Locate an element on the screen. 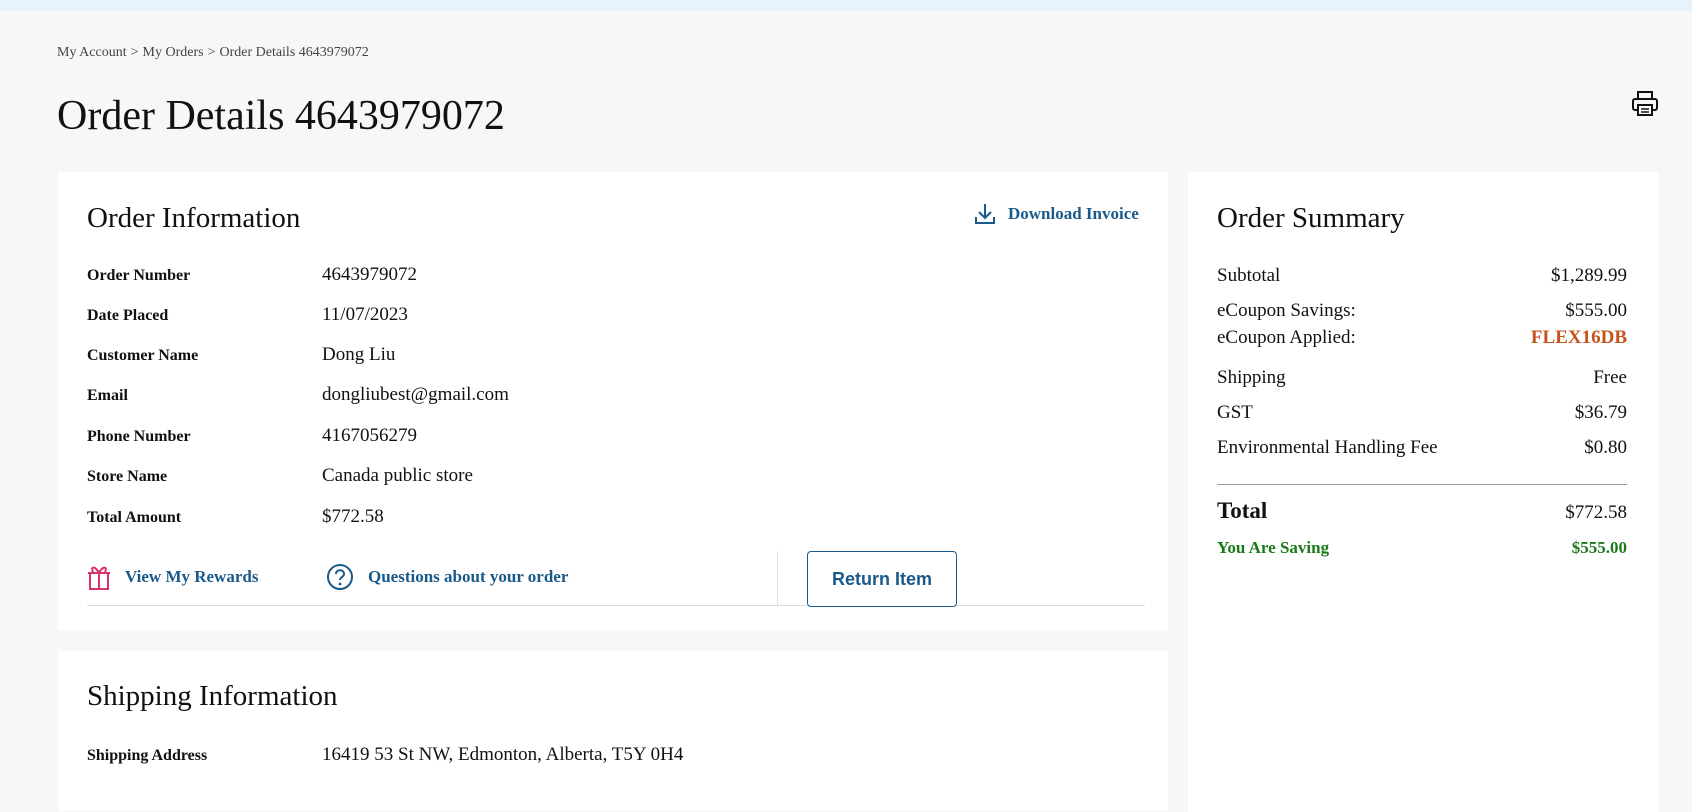 Image resolution: width=1692 pixels, height=812 pixels. saving-label: You Are Saving is located at coordinates (1273, 547).